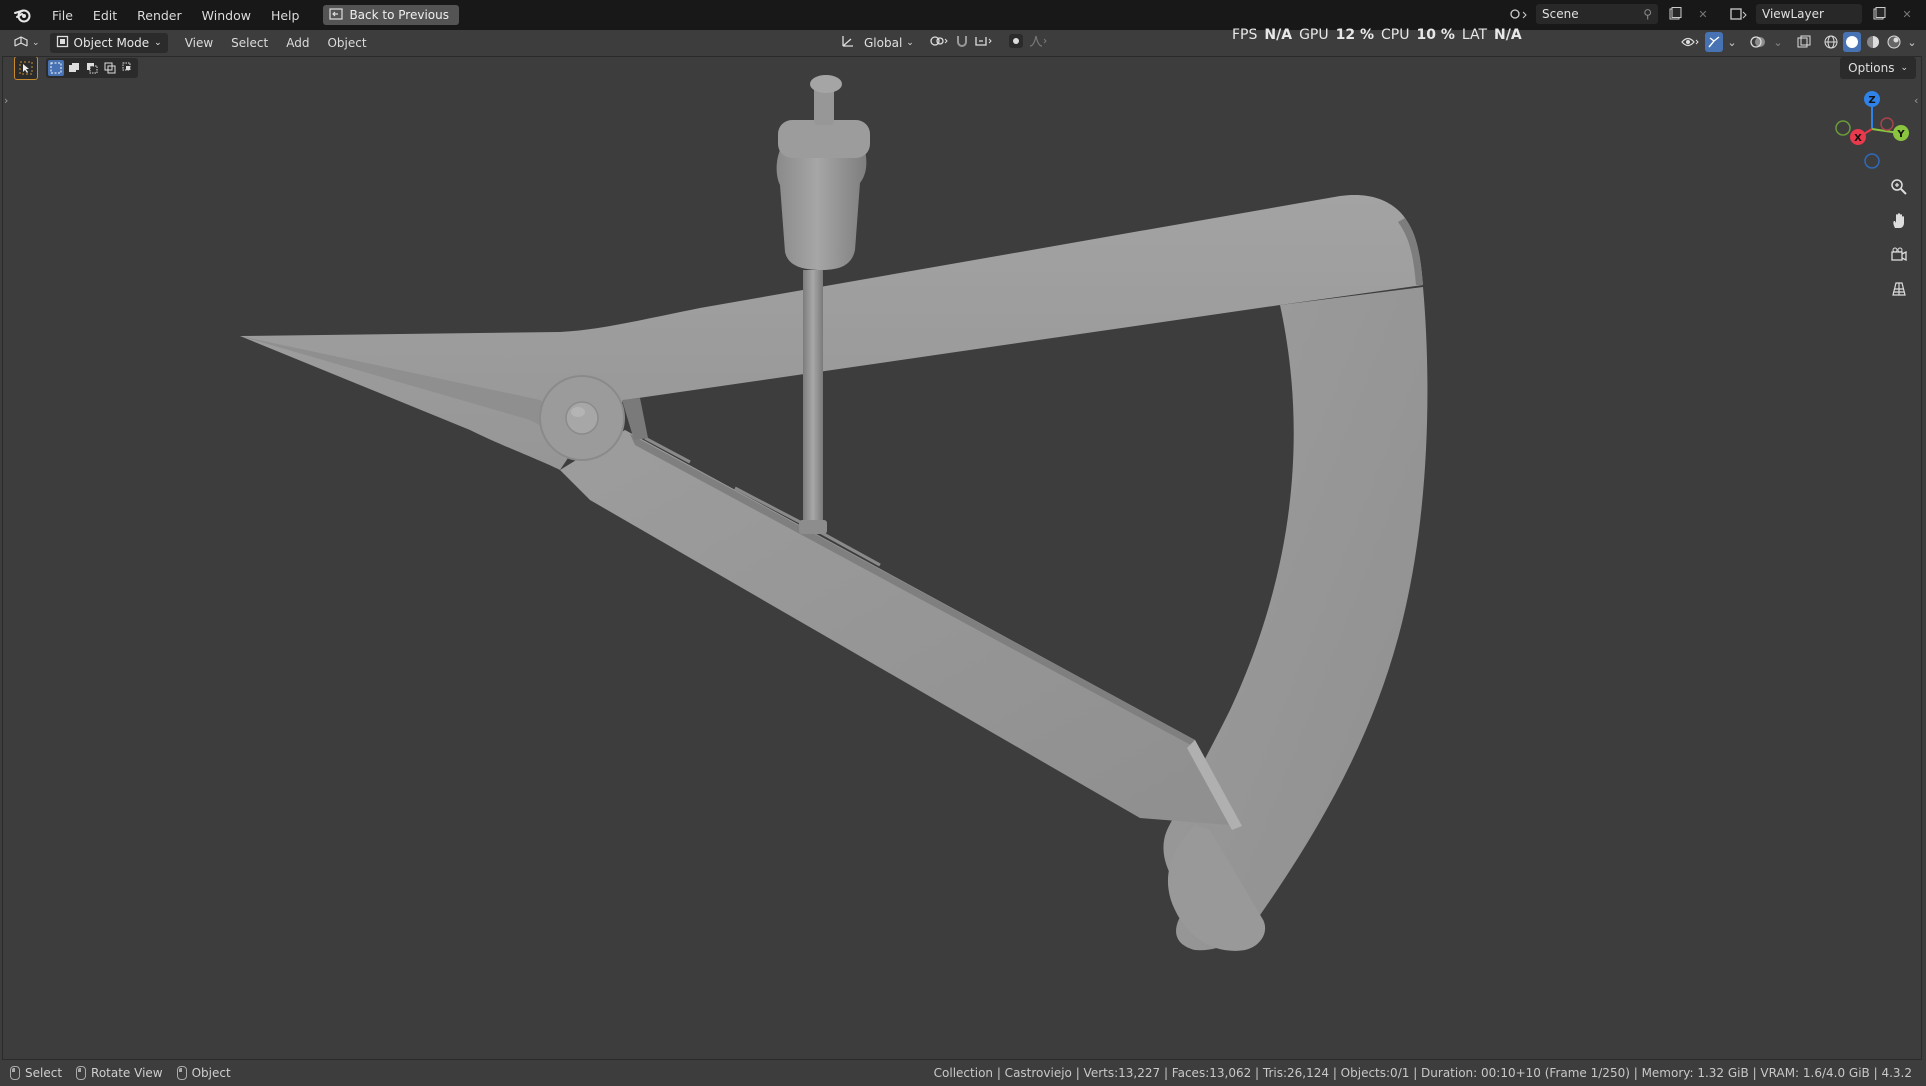 The height and width of the screenshot is (1086, 1926). What do you see at coordinates (127, 1073) in the screenshot?
I see `status-hint-label: Rotate View` at bounding box center [127, 1073].